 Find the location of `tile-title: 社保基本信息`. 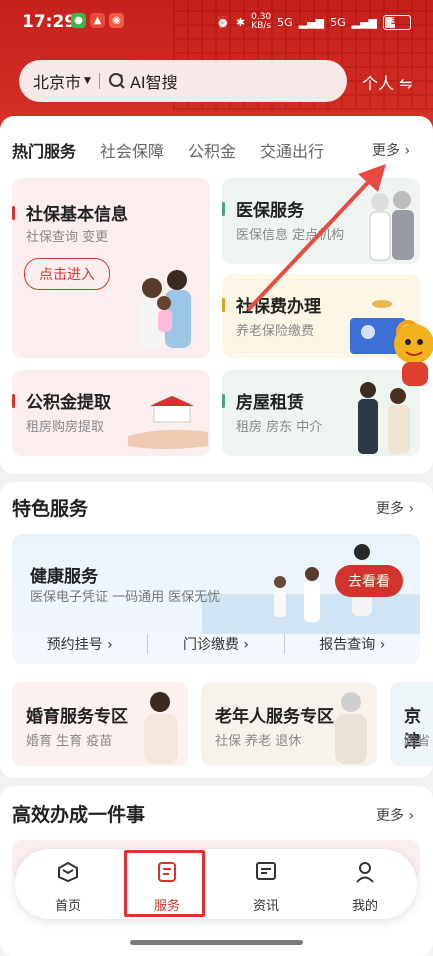

tile-title: 社保基本信息 is located at coordinates (77, 215).